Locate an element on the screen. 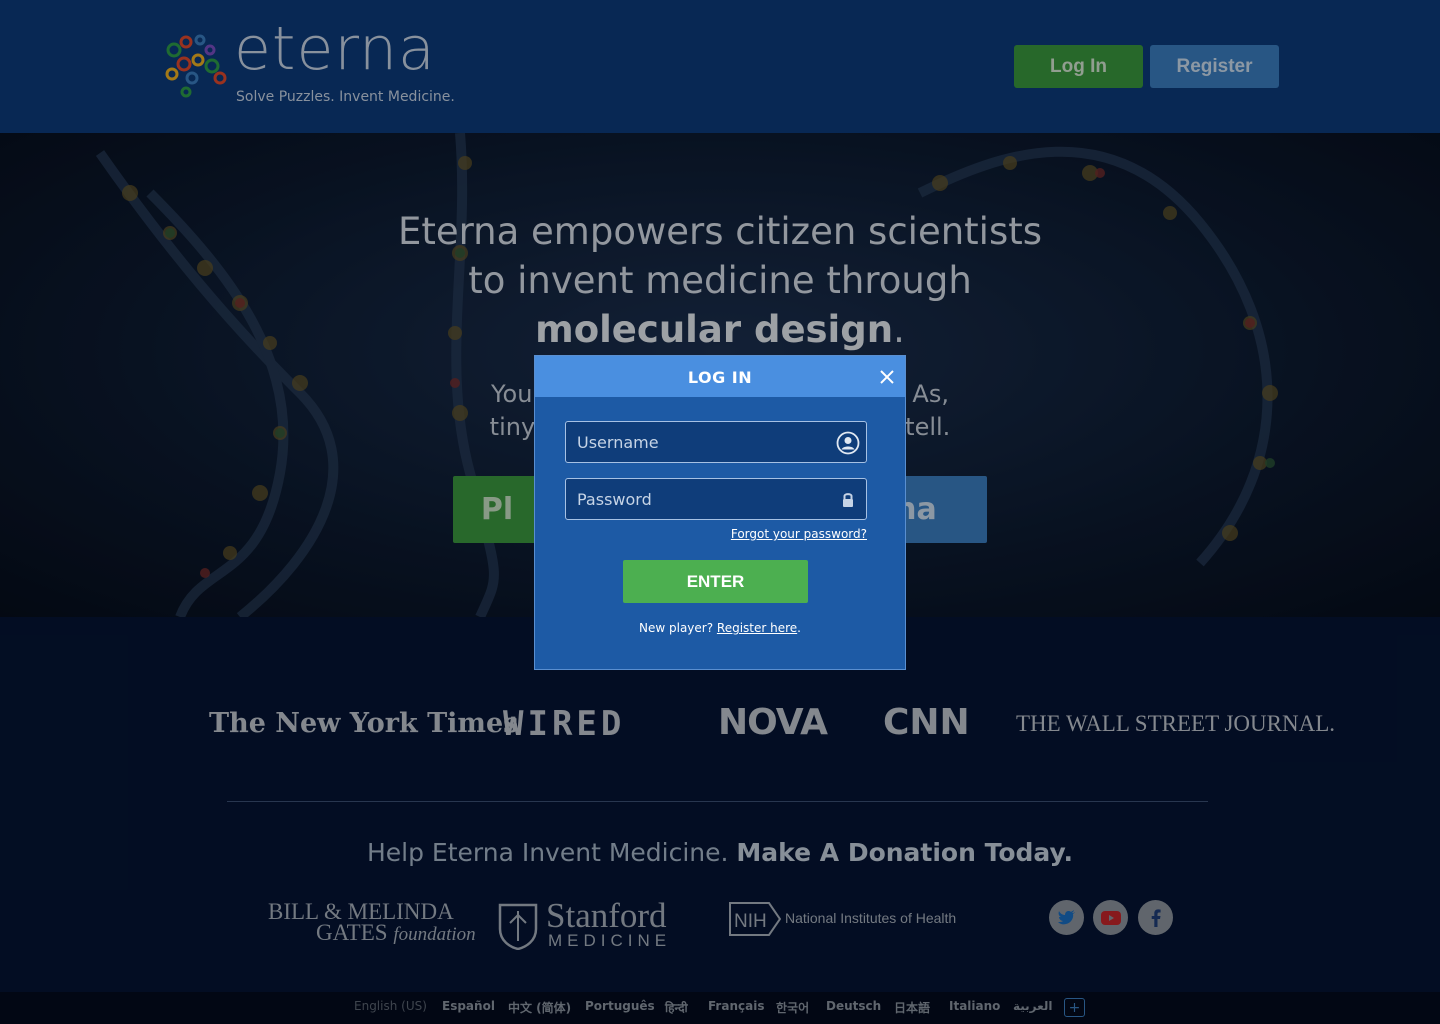 The height and width of the screenshot is (1024, 1440). password-field is located at coordinates (716, 499).